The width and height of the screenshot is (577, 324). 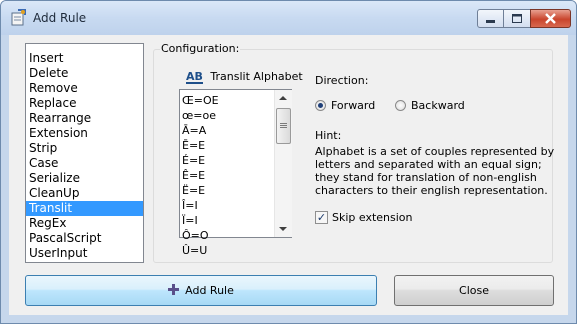 I want to click on title-bar: Add Rule, so click(x=288, y=18).